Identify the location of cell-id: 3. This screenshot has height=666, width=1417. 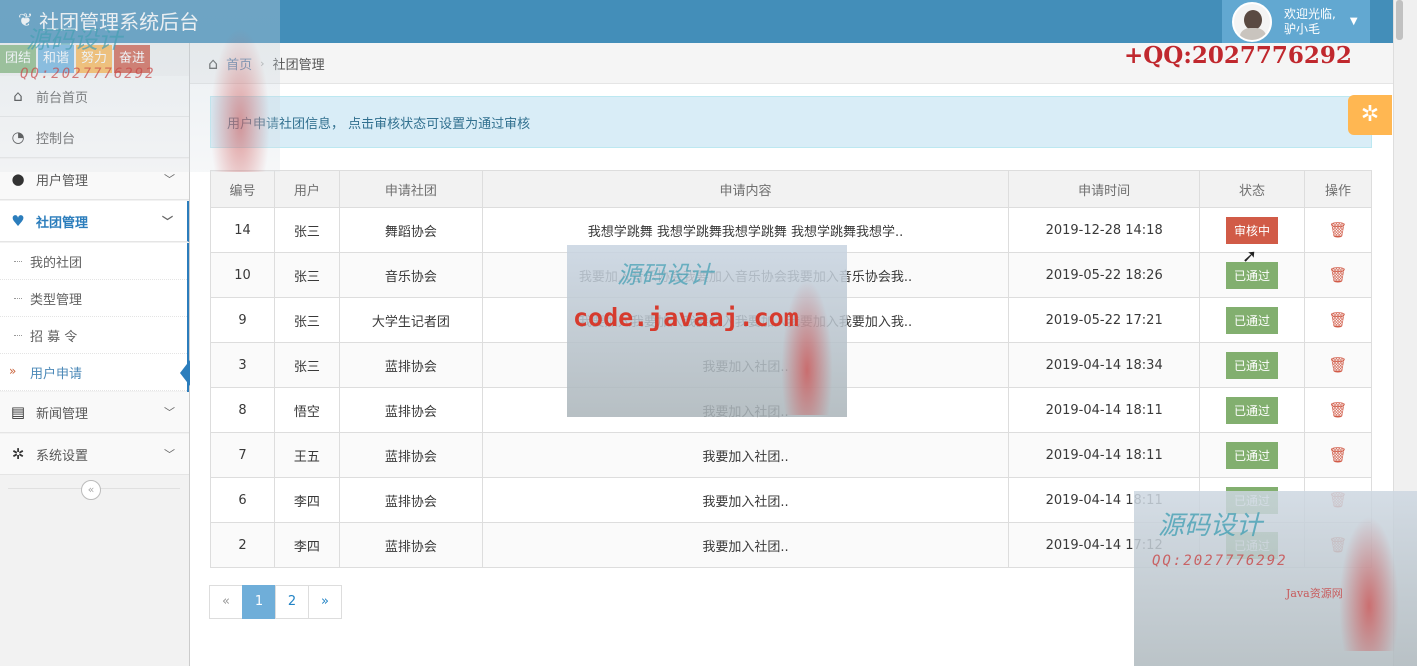
(242, 365).